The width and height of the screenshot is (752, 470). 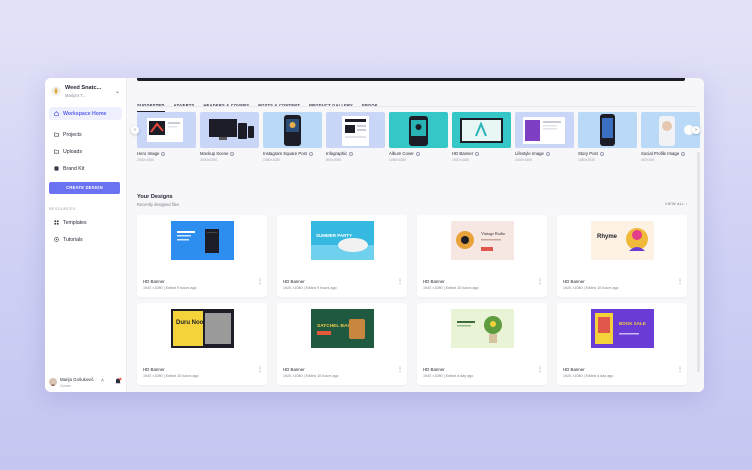 I want to click on tab-adverts: ADVERTS, so click(x=184, y=107).